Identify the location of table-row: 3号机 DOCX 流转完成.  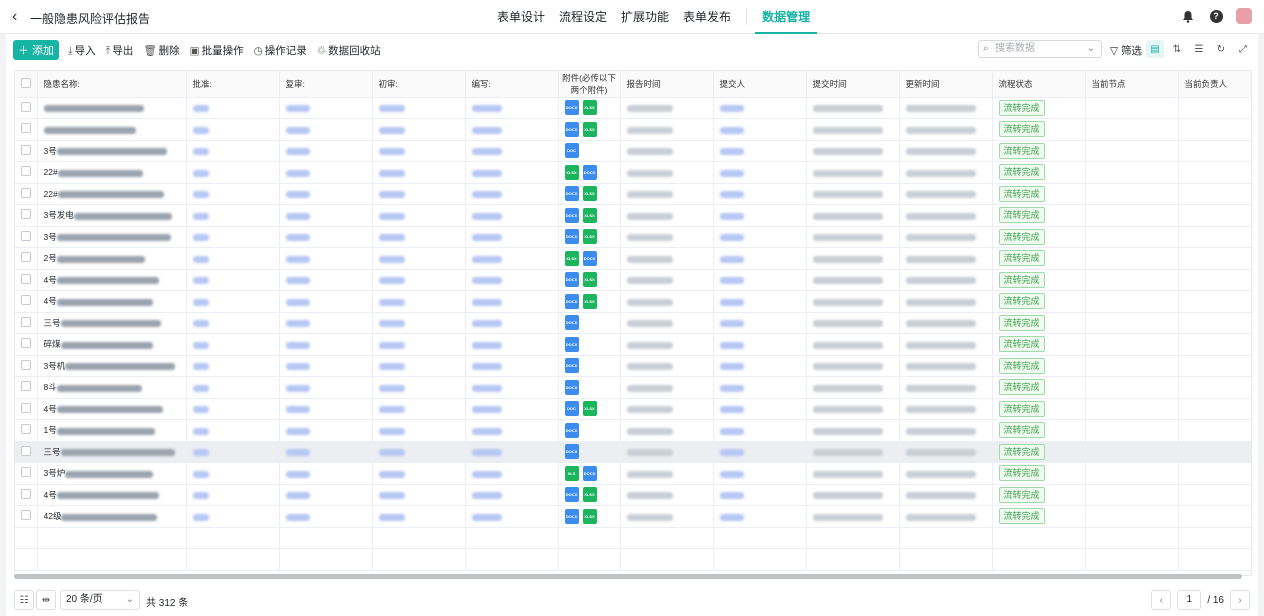
(633, 366).